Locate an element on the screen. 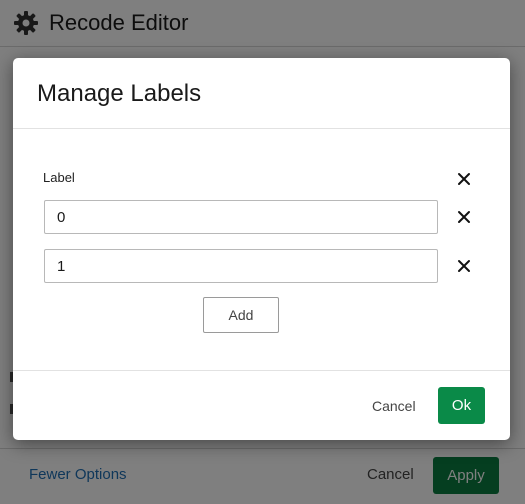  label-column-header: Label is located at coordinates (59, 177).